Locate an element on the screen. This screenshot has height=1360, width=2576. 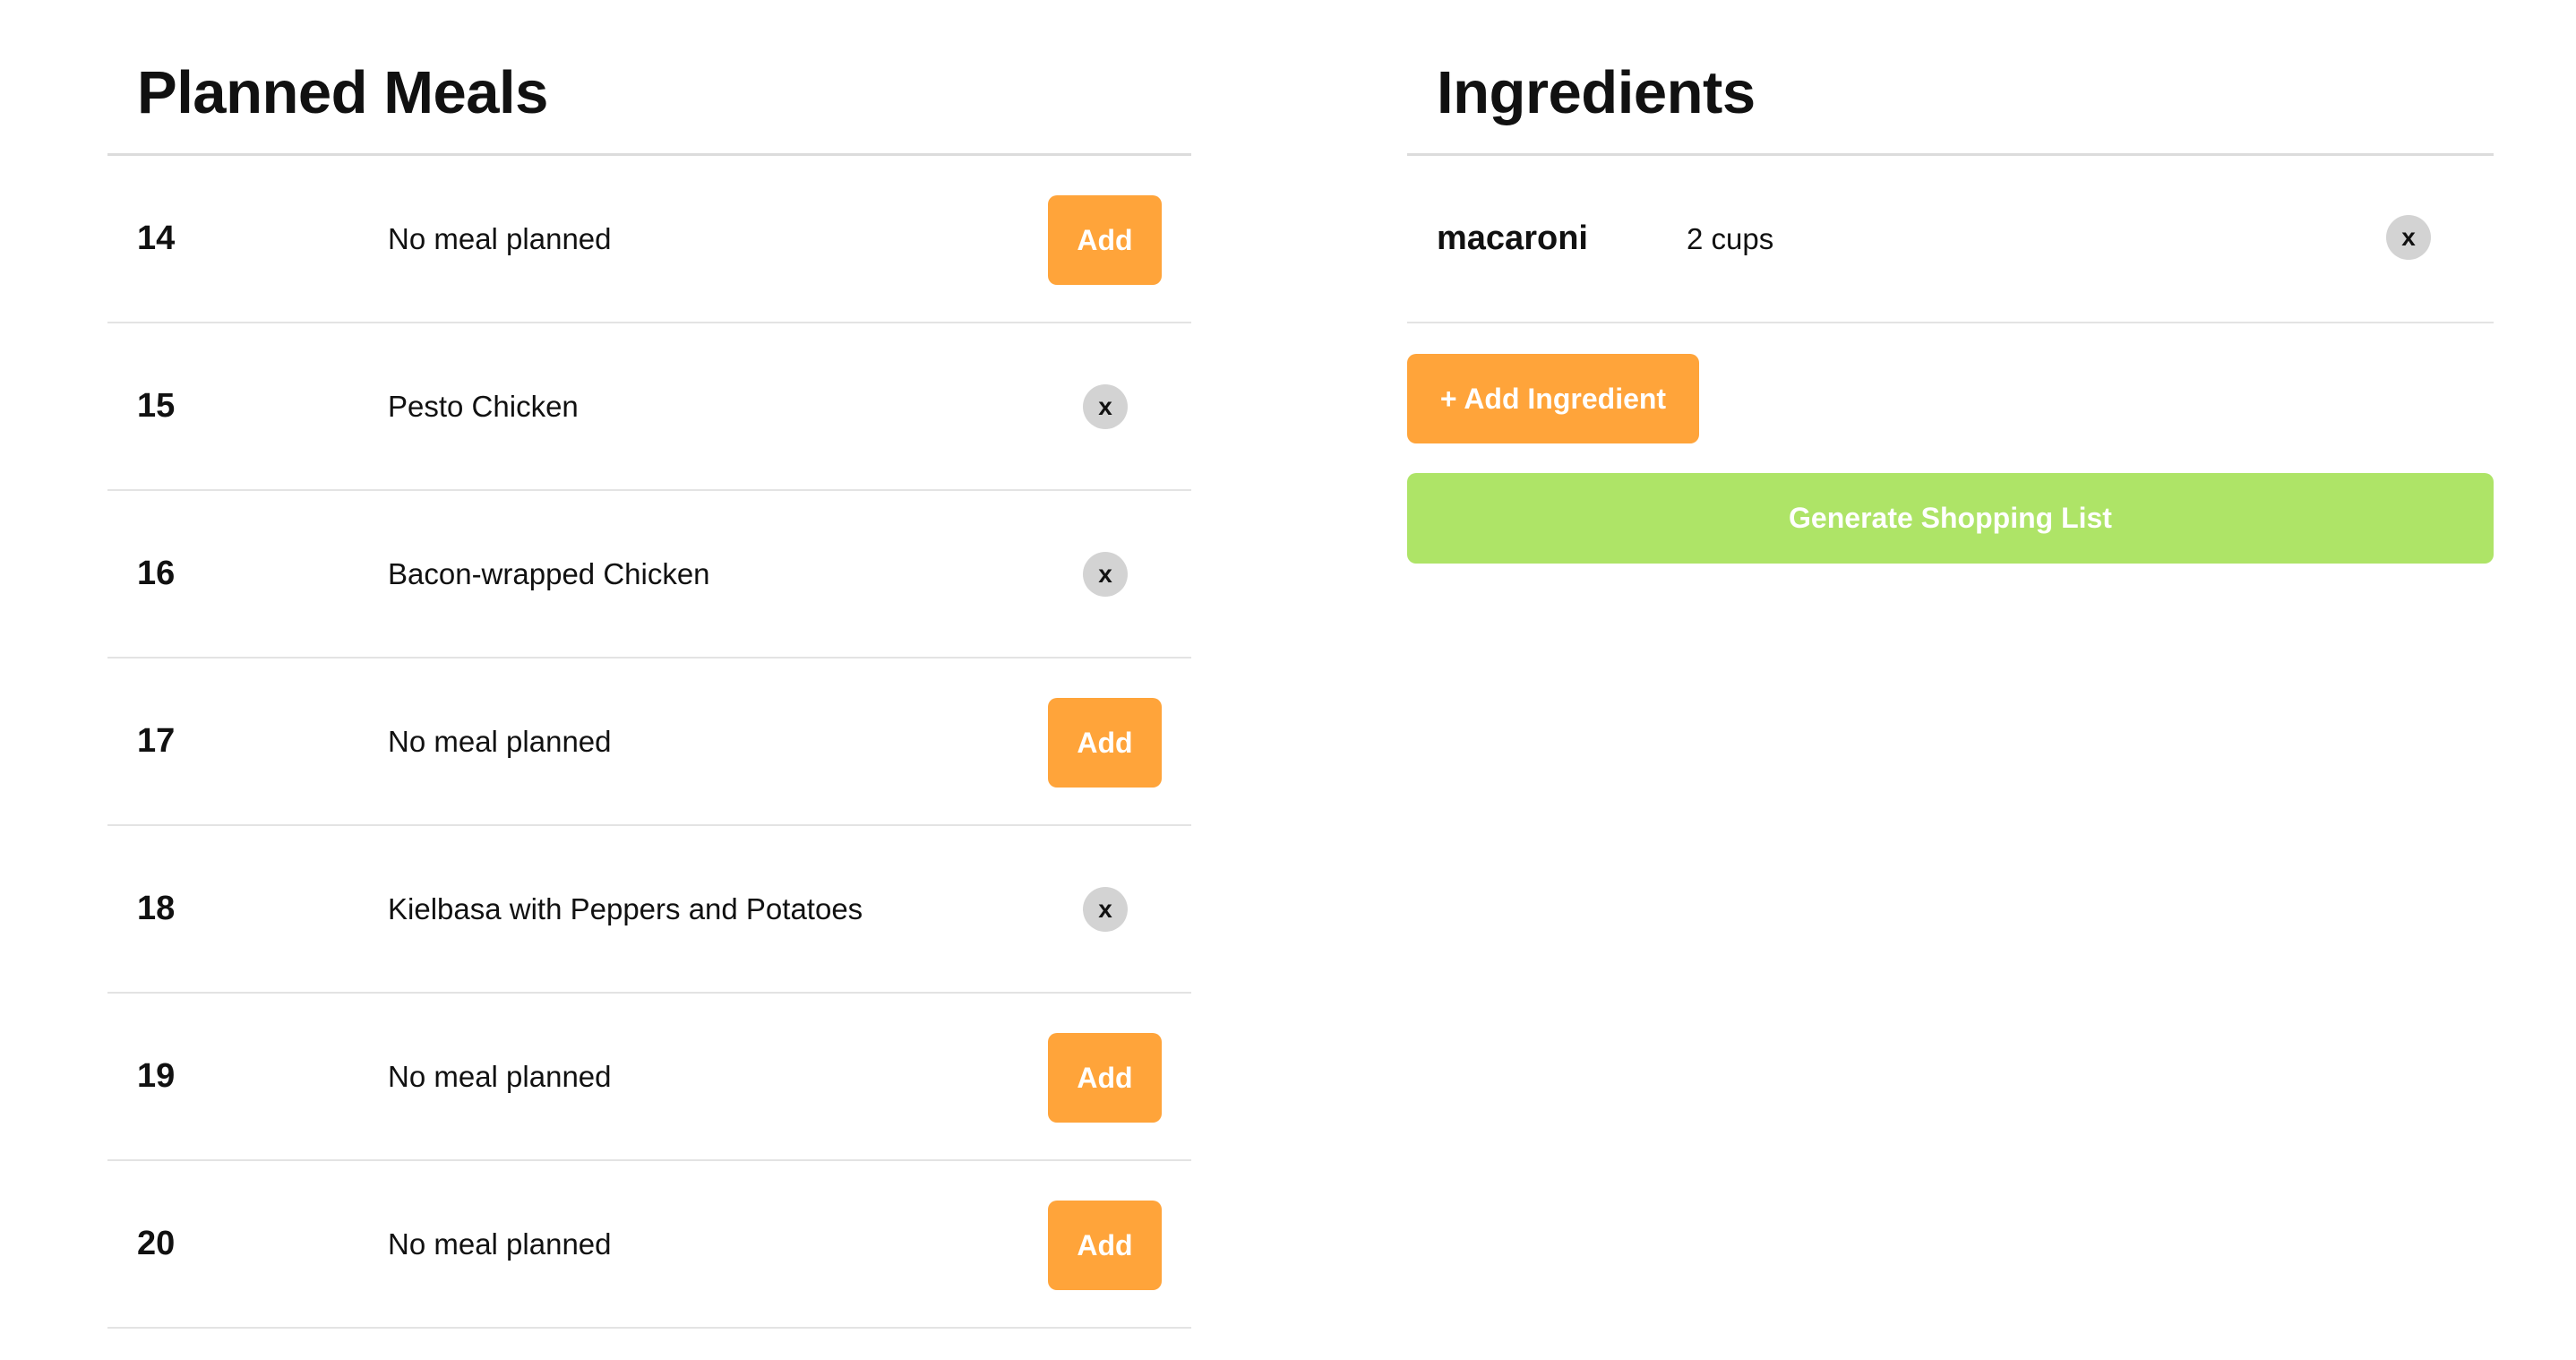
generate-shopping-list-button: Generate Shopping List is located at coordinates (1950, 518).